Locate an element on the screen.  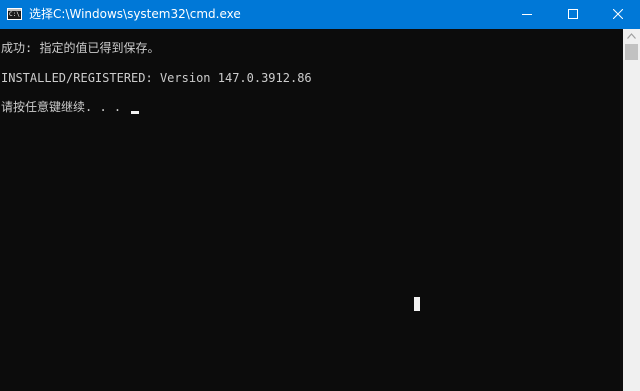
text-cursor is located at coordinates (135, 112).